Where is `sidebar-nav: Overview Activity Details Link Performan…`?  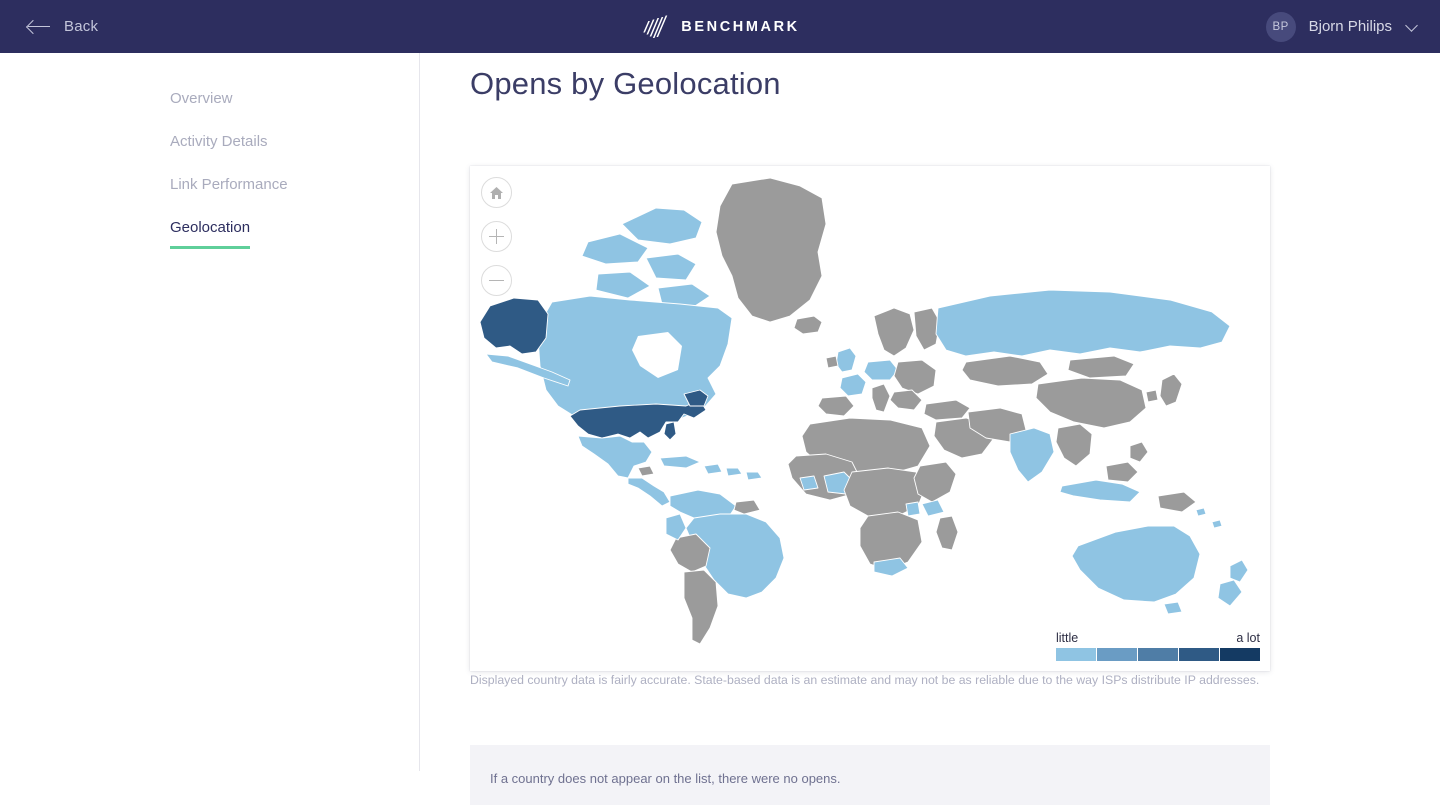
sidebar-nav: Overview Activity Details Link Performan… is located at coordinates (209, 156).